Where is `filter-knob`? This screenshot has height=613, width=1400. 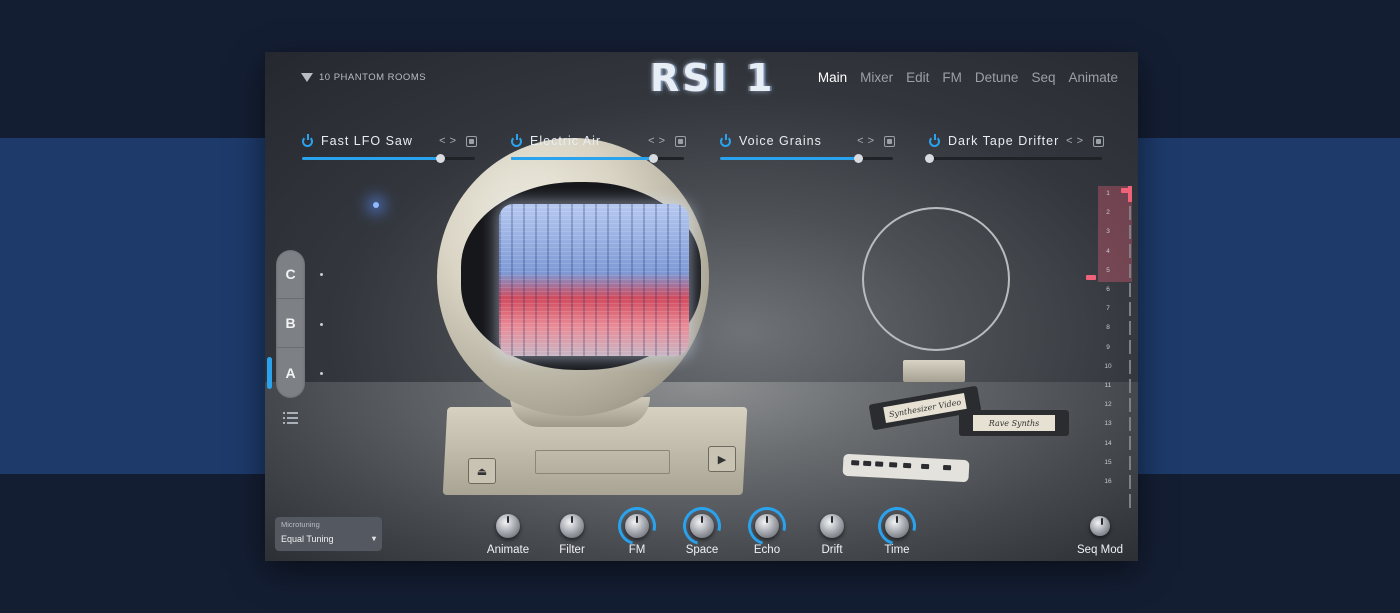 filter-knob is located at coordinates (572, 526).